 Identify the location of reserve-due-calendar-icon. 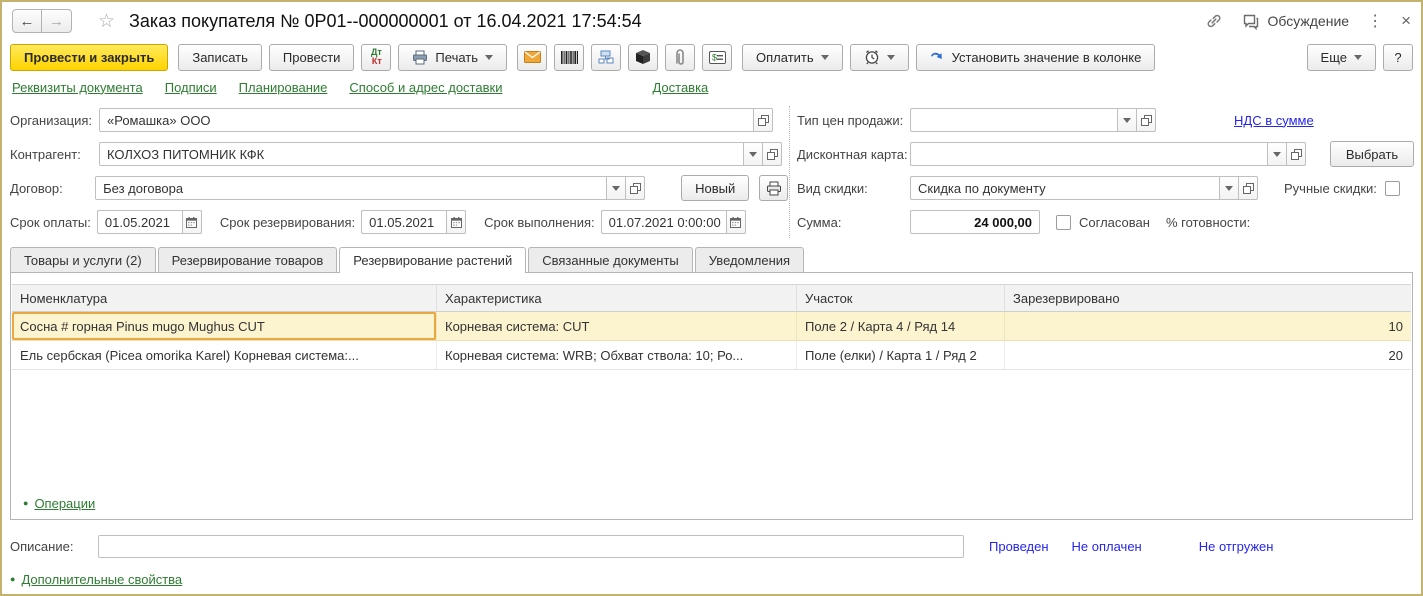
(457, 222).